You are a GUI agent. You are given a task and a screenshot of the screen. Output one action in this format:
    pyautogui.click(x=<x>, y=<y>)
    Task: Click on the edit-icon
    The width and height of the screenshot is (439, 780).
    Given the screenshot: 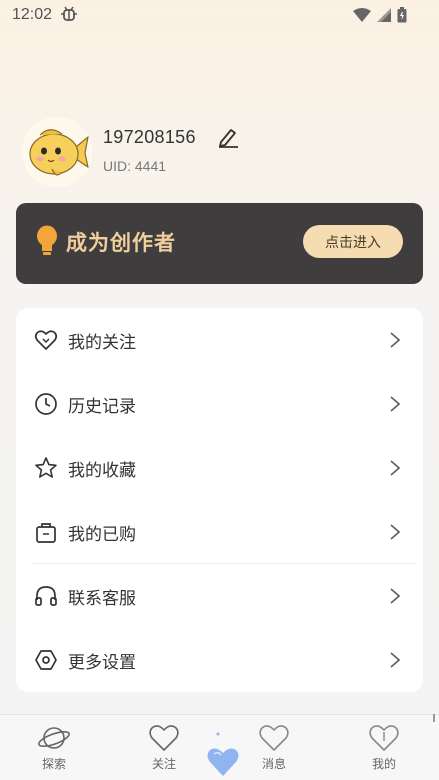 What is the action you would take?
    pyautogui.click(x=228, y=137)
    